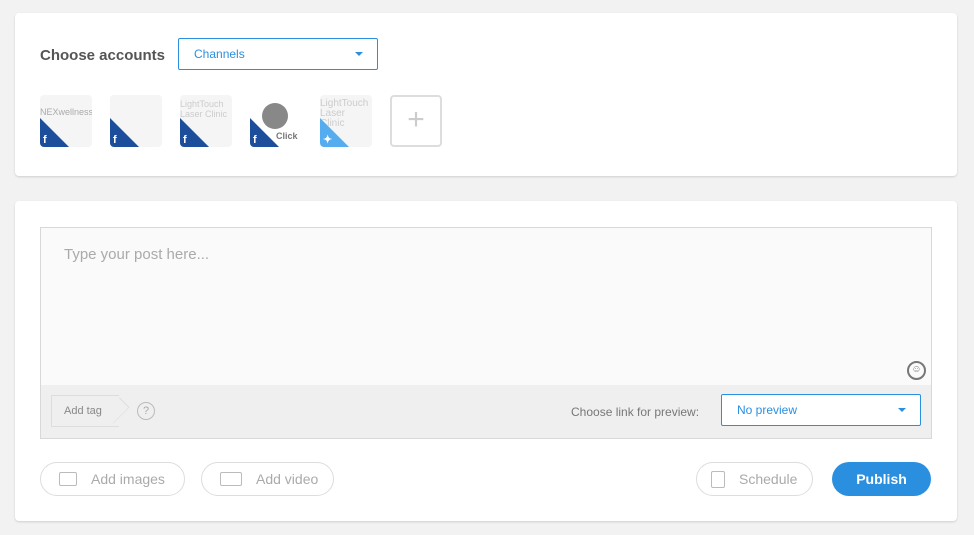 The width and height of the screenshot is (974, 535). I want to click on channels-dropdown: Channels, so click(278, 54).